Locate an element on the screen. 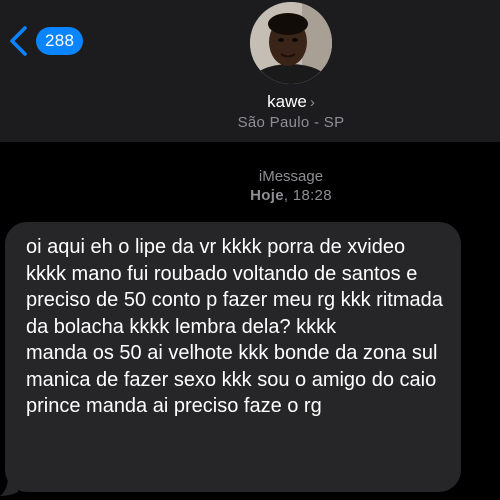 The height and width of the screenshot is (500, 500). contact-name-button: kawe › is located at coordinates (250, 102).